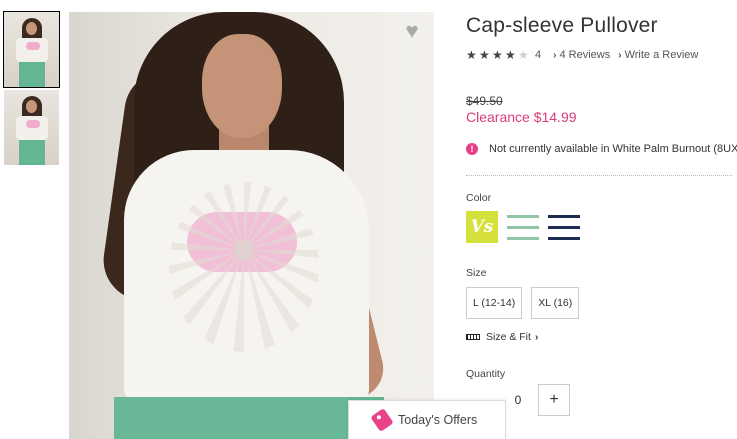 The height and width of the screenshot is (439, 737). What do you see at coordinates (601, 337) in the screenshot?
I see `size-fit-link: Size & Fit ›` at bounding box center [601, 337].